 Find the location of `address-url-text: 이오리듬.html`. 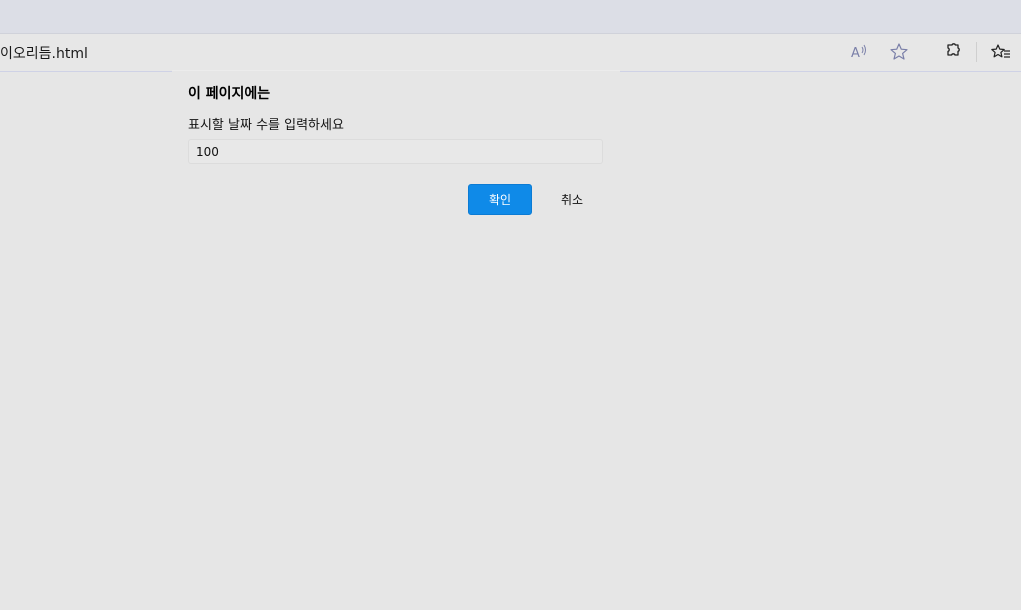

address-url-text: 이오리듬.html is located at coordinates (44, 53).